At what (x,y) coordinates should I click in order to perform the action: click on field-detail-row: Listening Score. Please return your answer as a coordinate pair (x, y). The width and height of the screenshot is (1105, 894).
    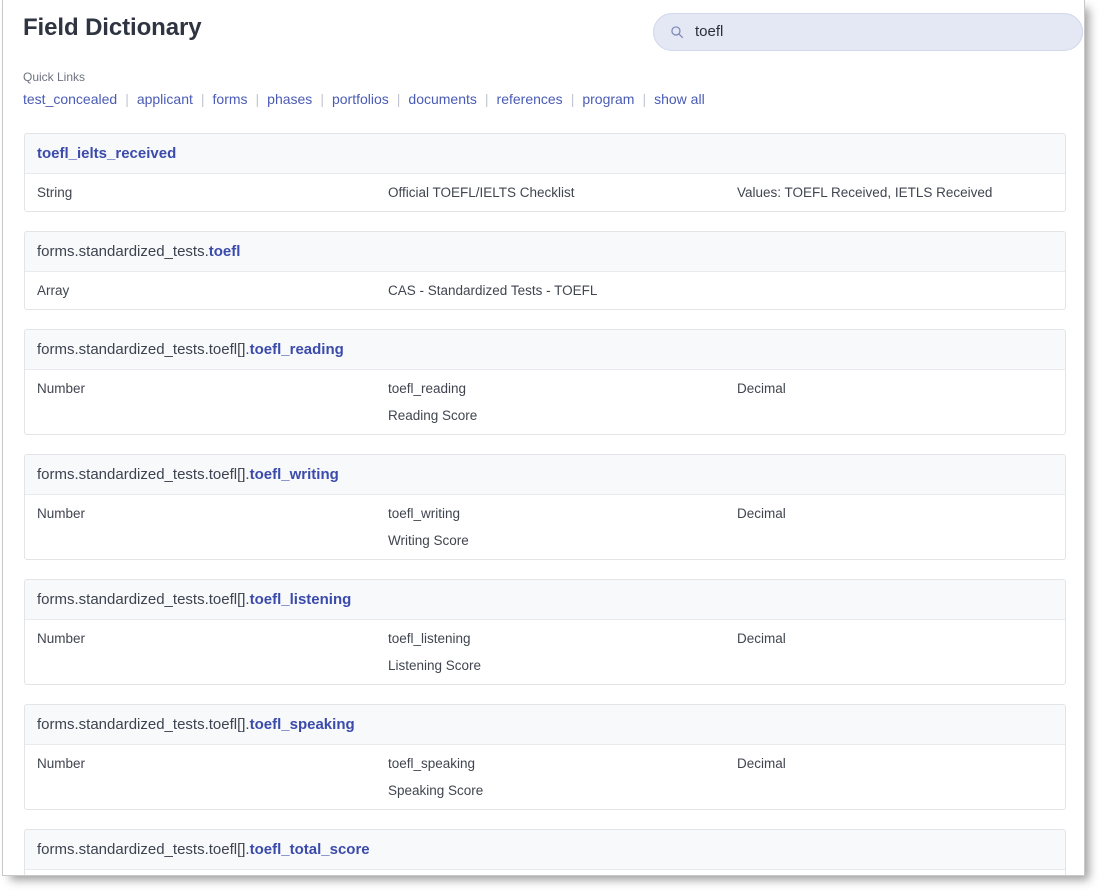
    Looking at the image, I should click on (545, 665).